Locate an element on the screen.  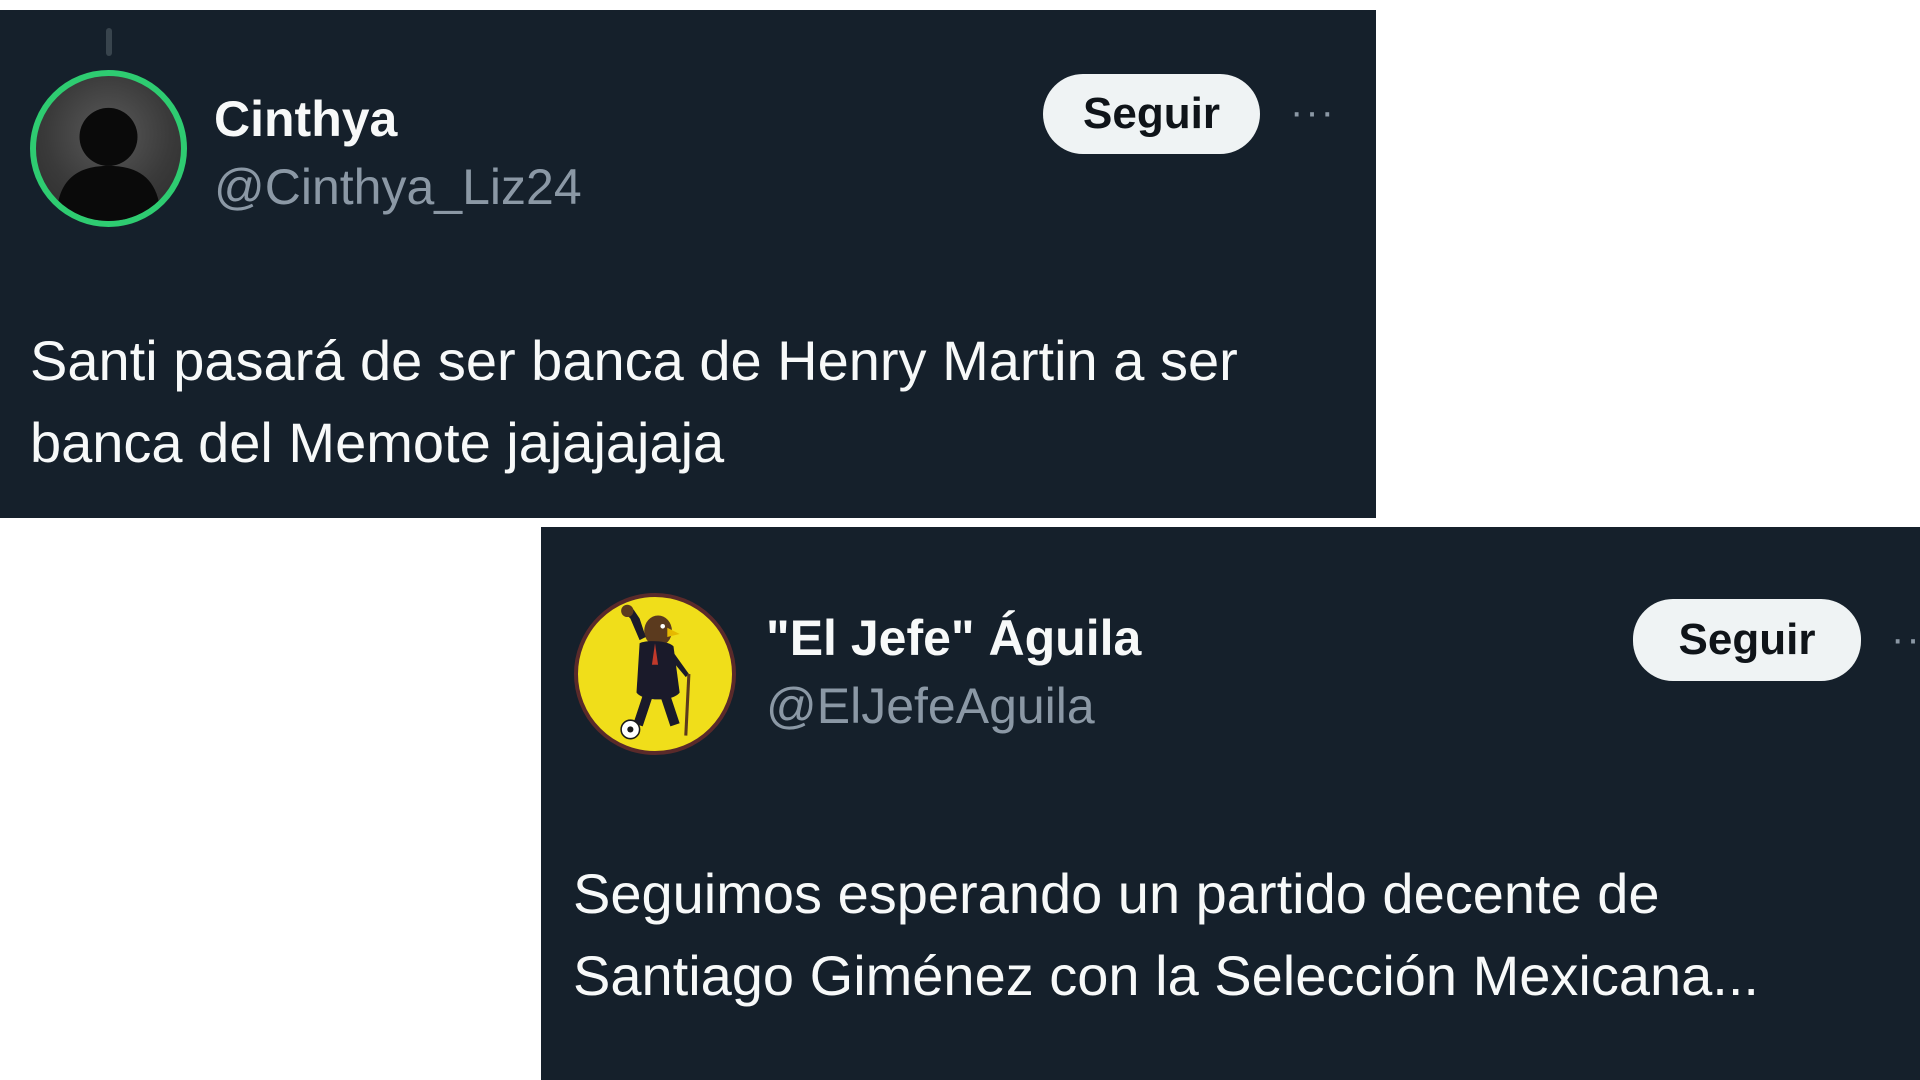
more-options-icon: ··· is located at coordinates (1313, 112).